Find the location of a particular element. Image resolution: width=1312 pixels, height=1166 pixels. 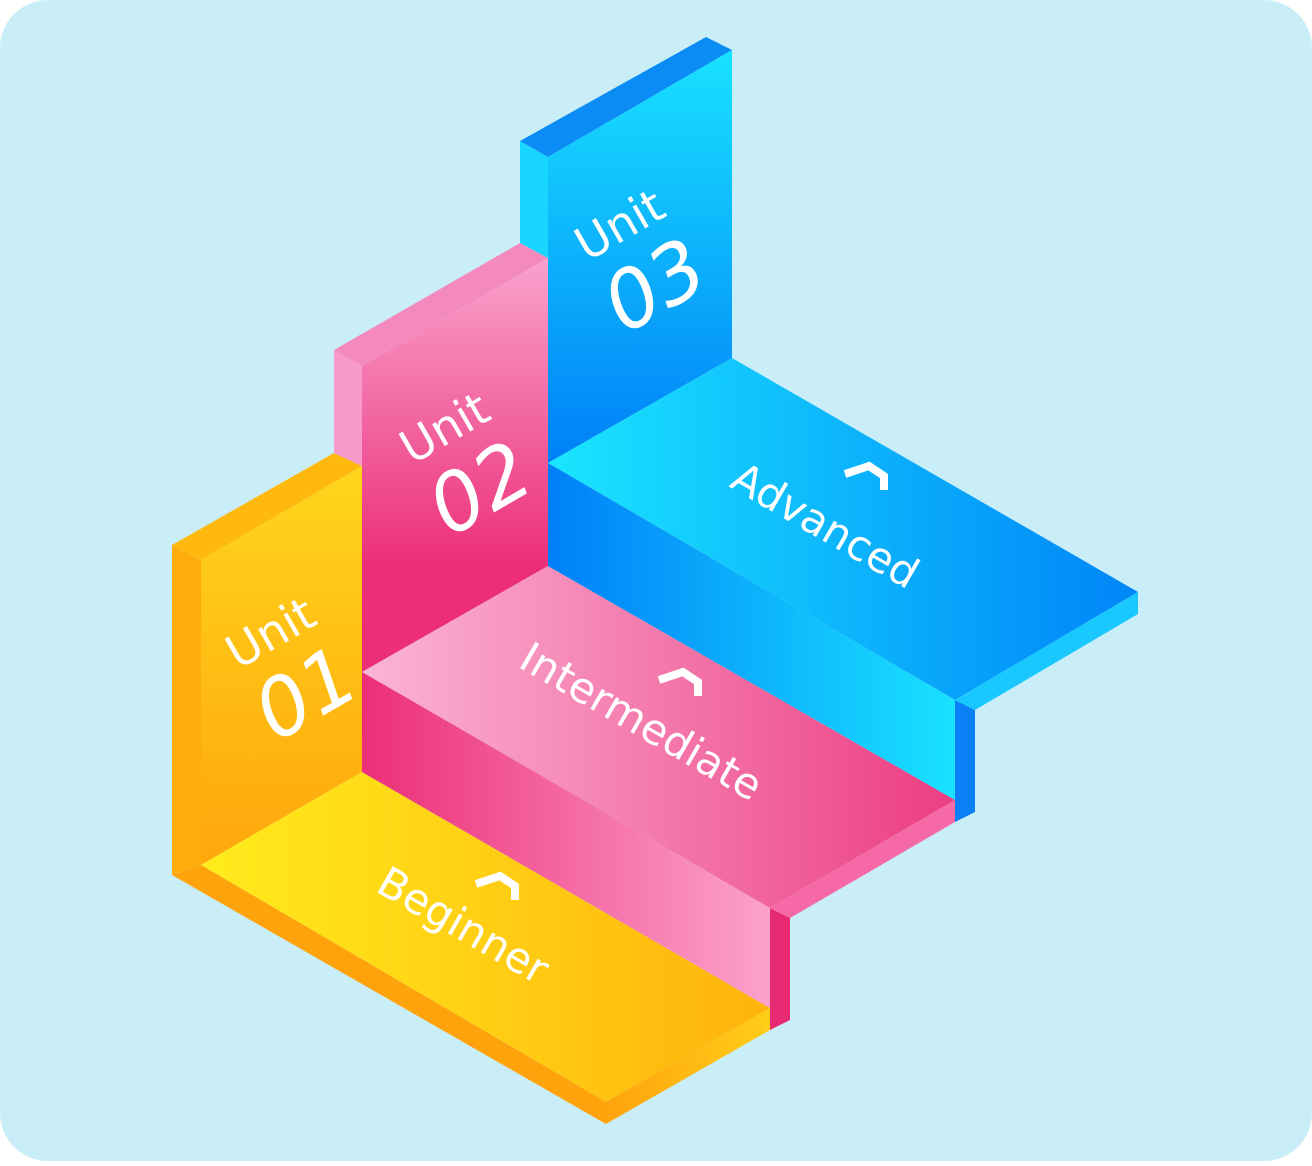

yellow-wall-edge is located at coordinates (186, 710).